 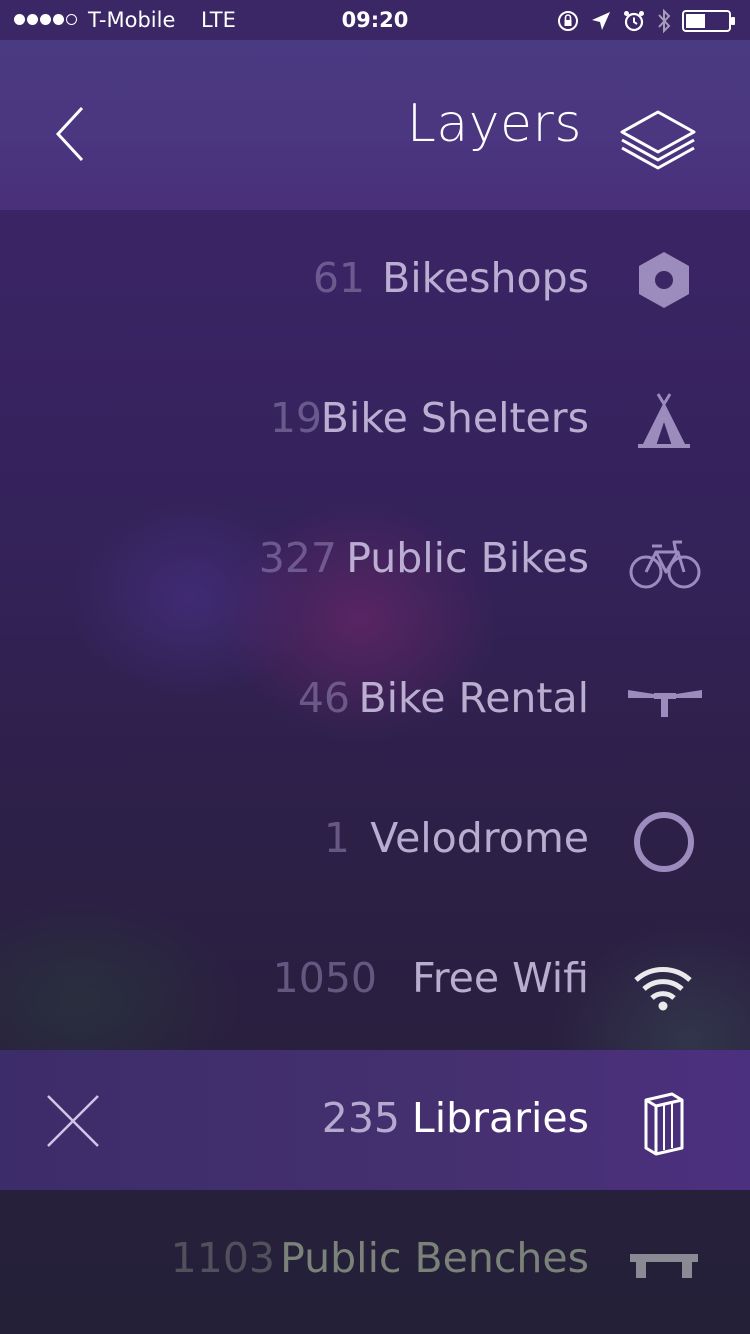 I want to click on remove-layer-button, so click(x=73, y=1121).